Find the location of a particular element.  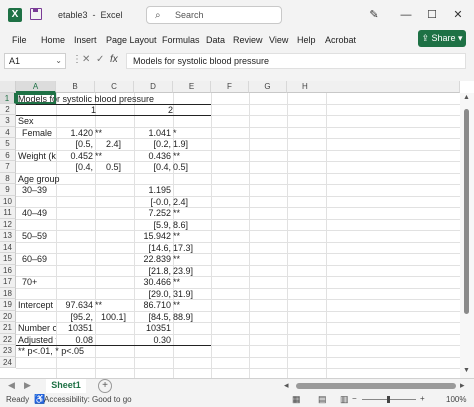

row-header: 1 is located at coordinates (8, 98).